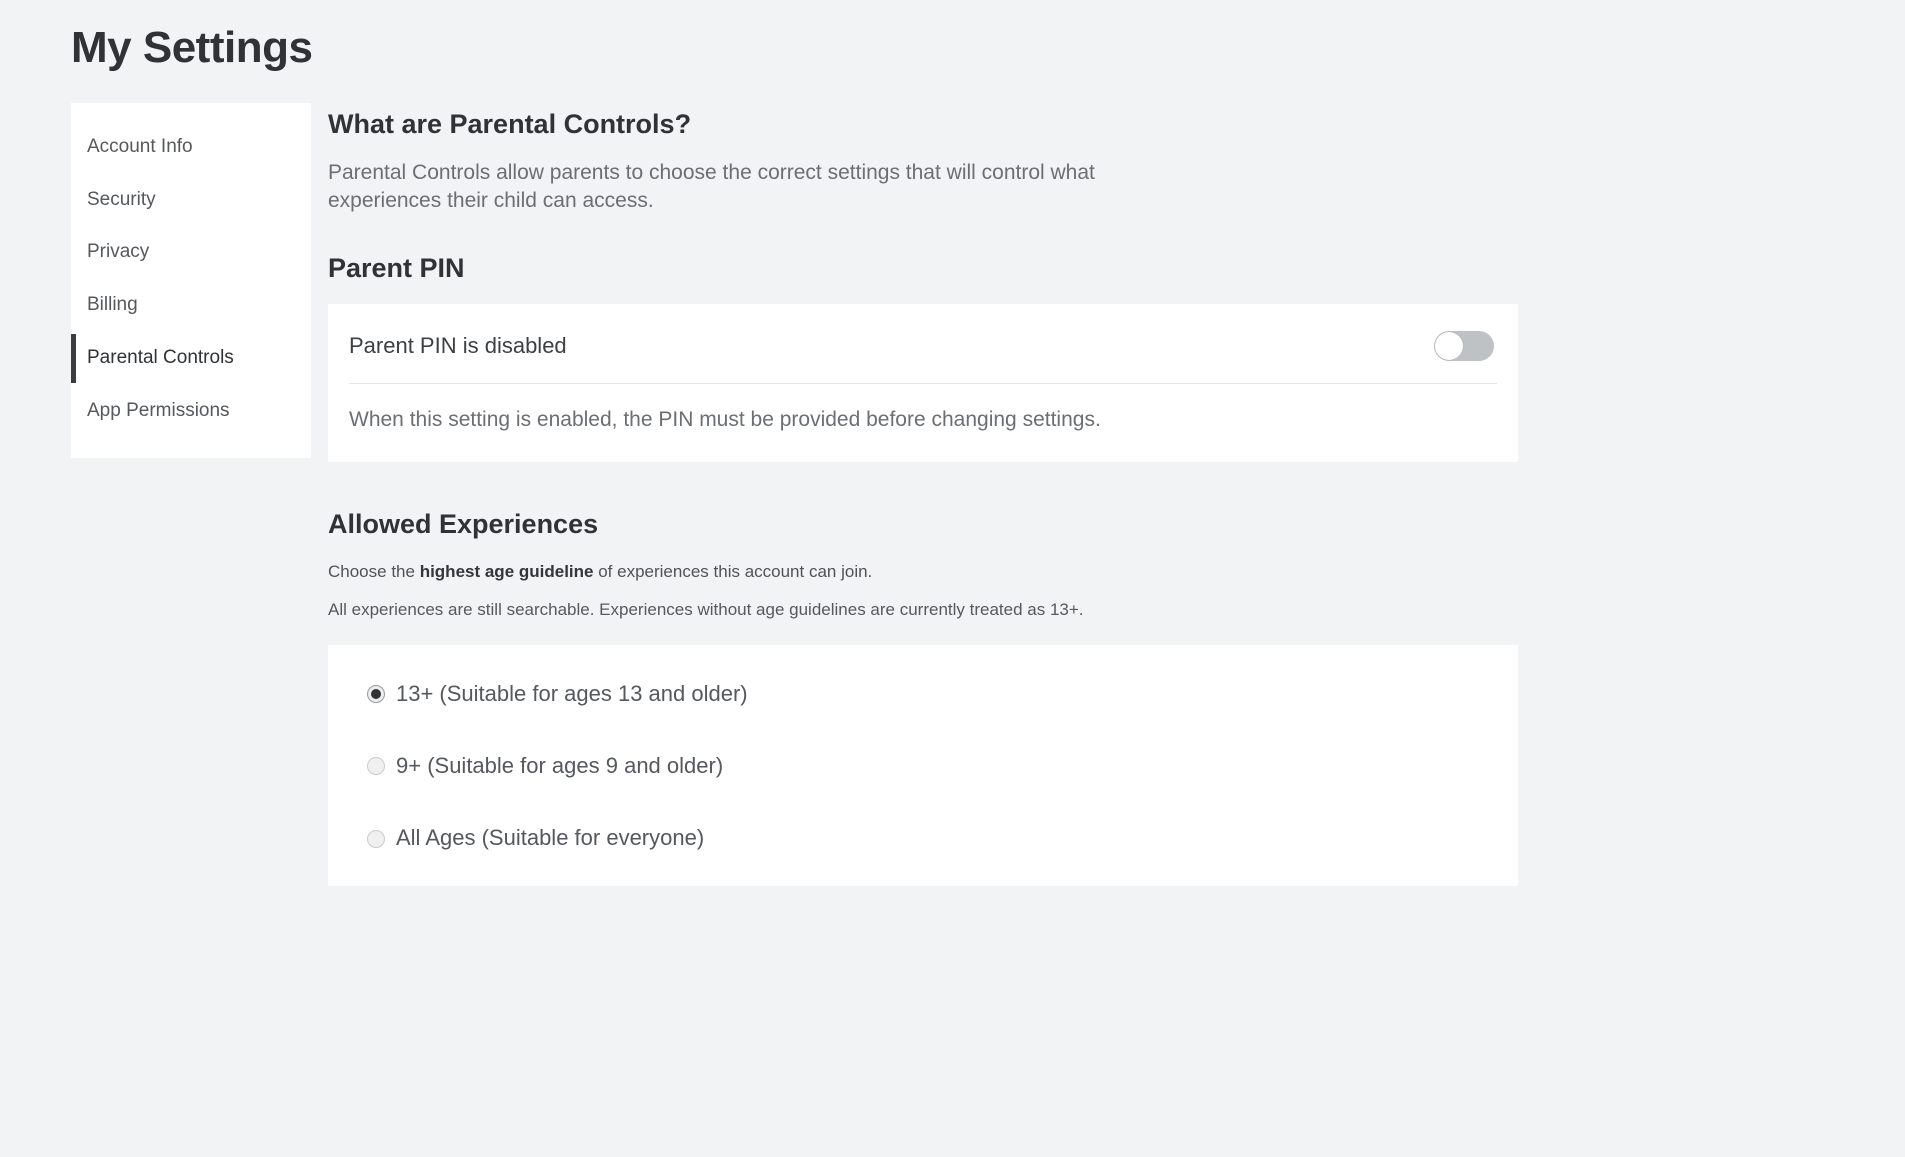 Image resolution: width=1905 pixels, height=1157 pixels. Describe the element at coordinates (1464, 346) in the screenshot. I see `parent-pin-toggle` at that location.